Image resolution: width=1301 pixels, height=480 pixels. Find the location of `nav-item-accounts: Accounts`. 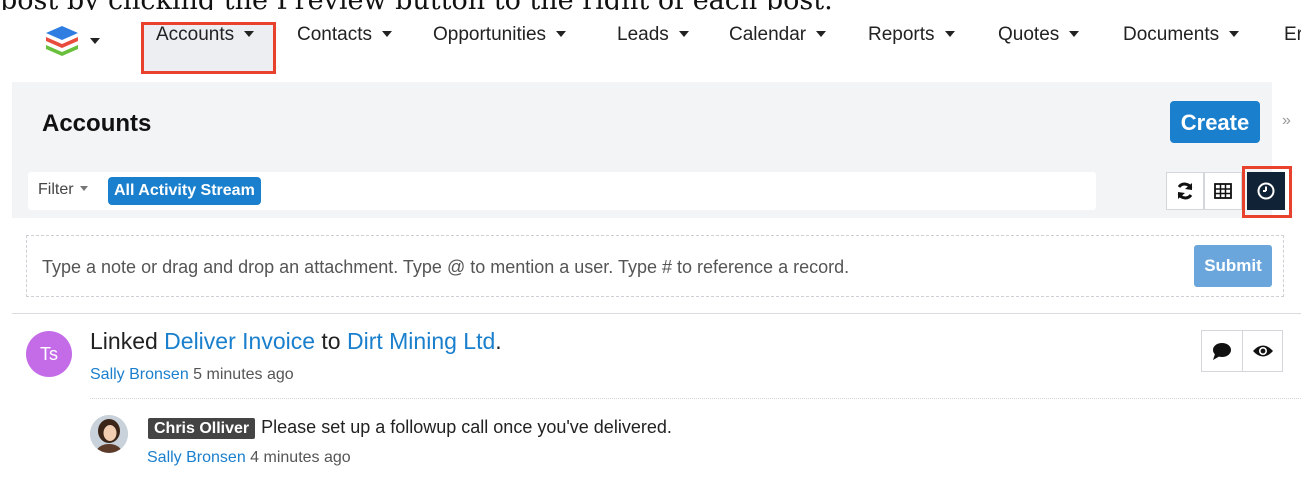

nav-item-accounts: Accounts is located at coordinates (205, 35).